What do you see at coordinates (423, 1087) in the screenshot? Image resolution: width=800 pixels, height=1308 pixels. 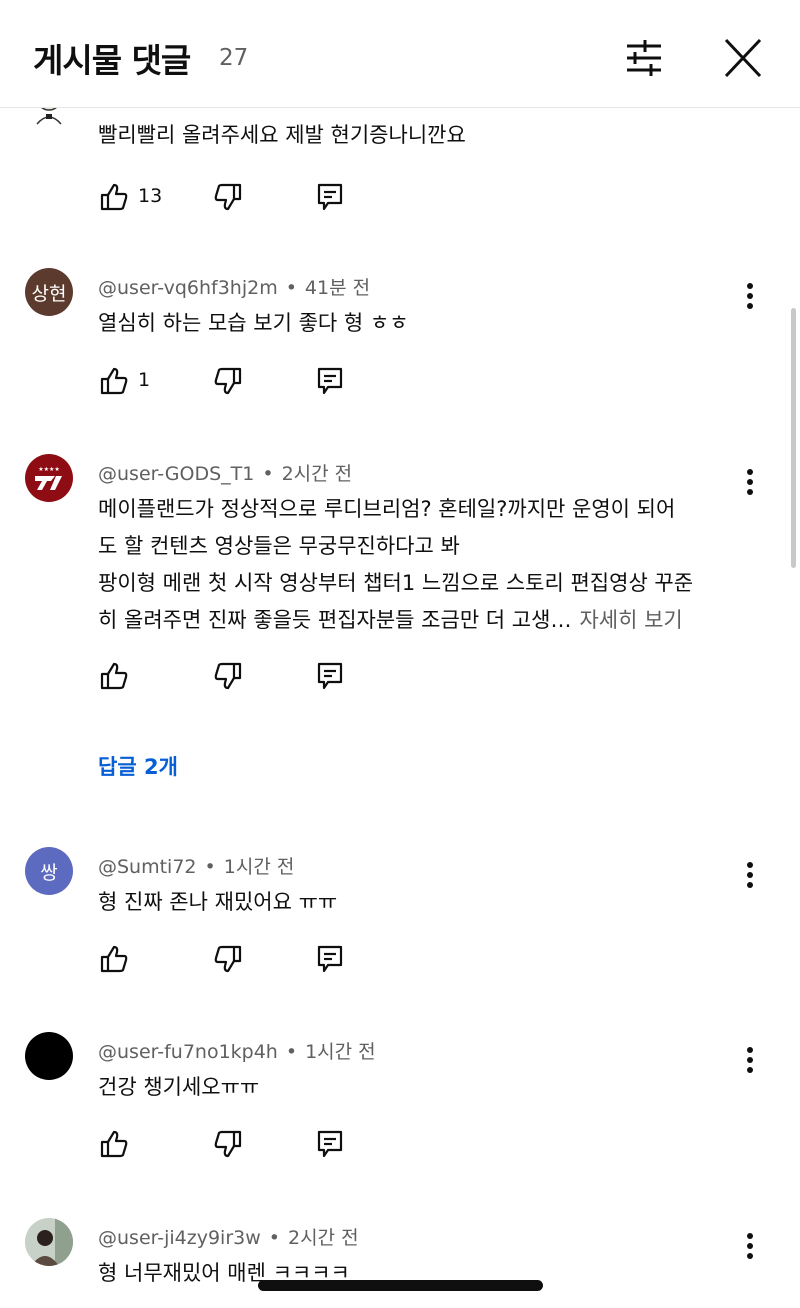 I see `comment-text: 건강 챙기세오ㅠㅠ` at bounding box center [423, 1087].